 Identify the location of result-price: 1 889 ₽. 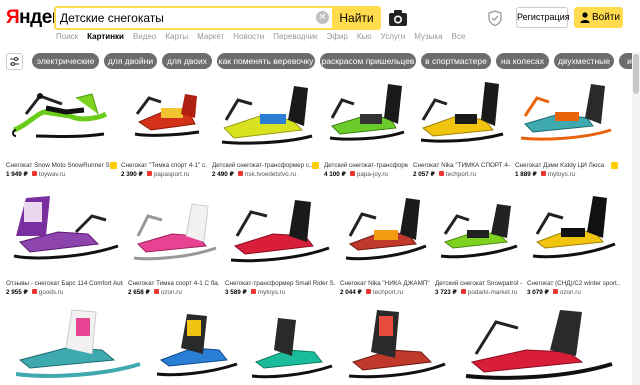
(526, 174).